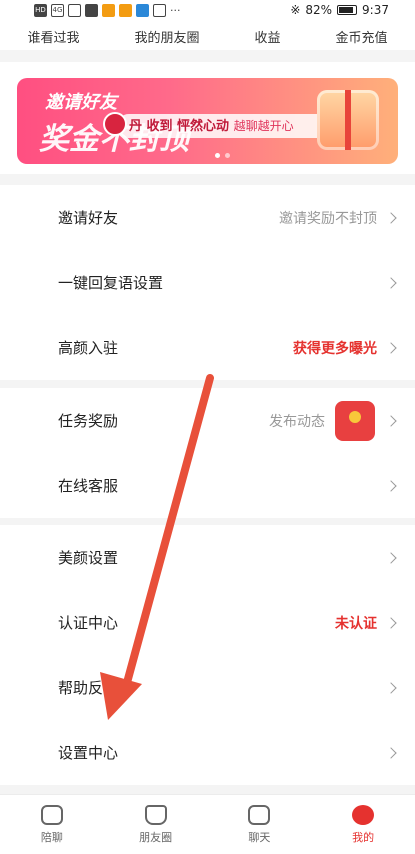 The image size is (415, 854). I want to click on nav-my-moments: 我的朋友圈, so click(166, 36).